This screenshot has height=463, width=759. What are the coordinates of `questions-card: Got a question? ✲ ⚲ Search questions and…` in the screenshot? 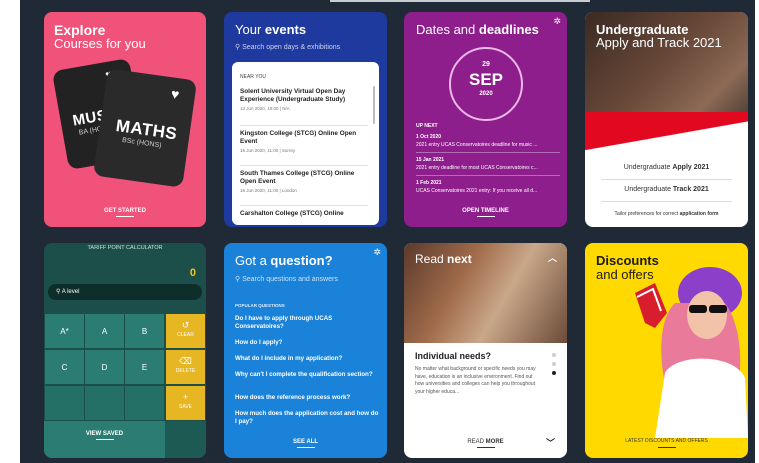 It's located at (305, 350).